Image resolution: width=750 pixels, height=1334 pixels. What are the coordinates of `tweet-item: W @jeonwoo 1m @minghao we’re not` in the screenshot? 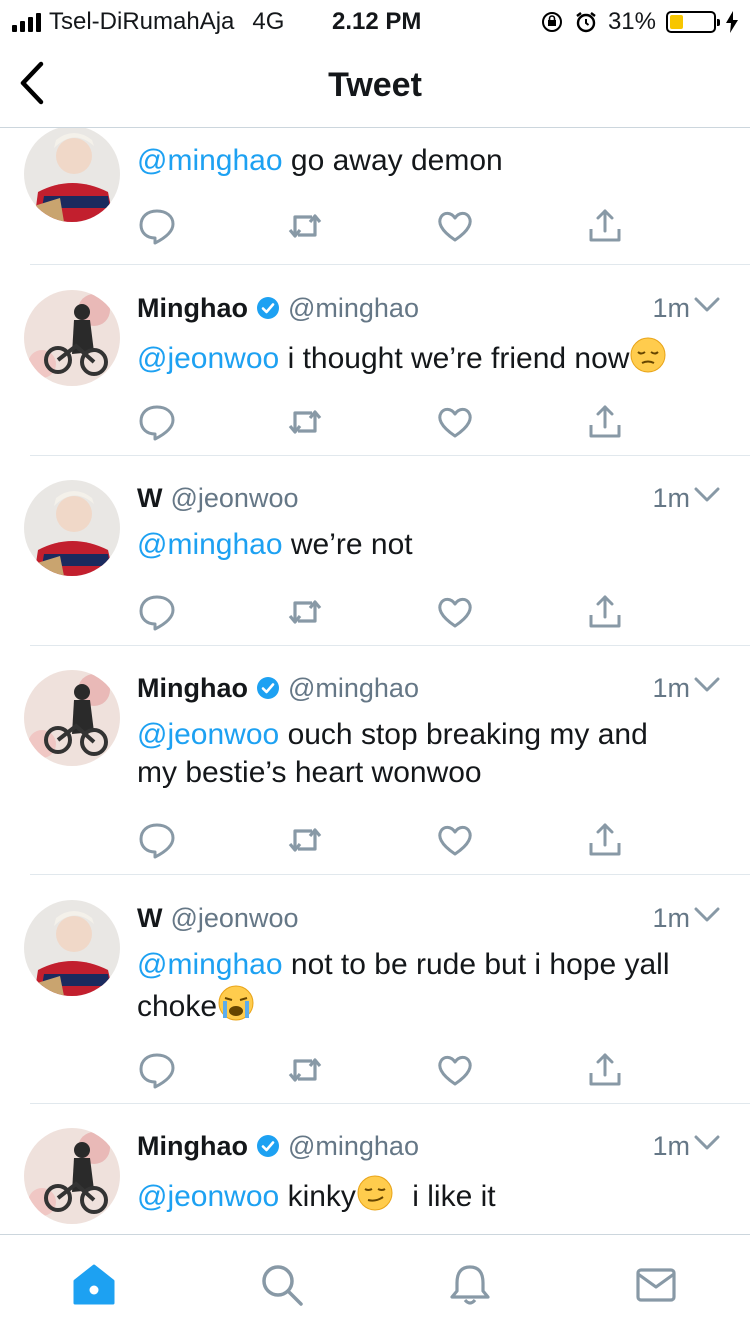 It's located at (375, 560).